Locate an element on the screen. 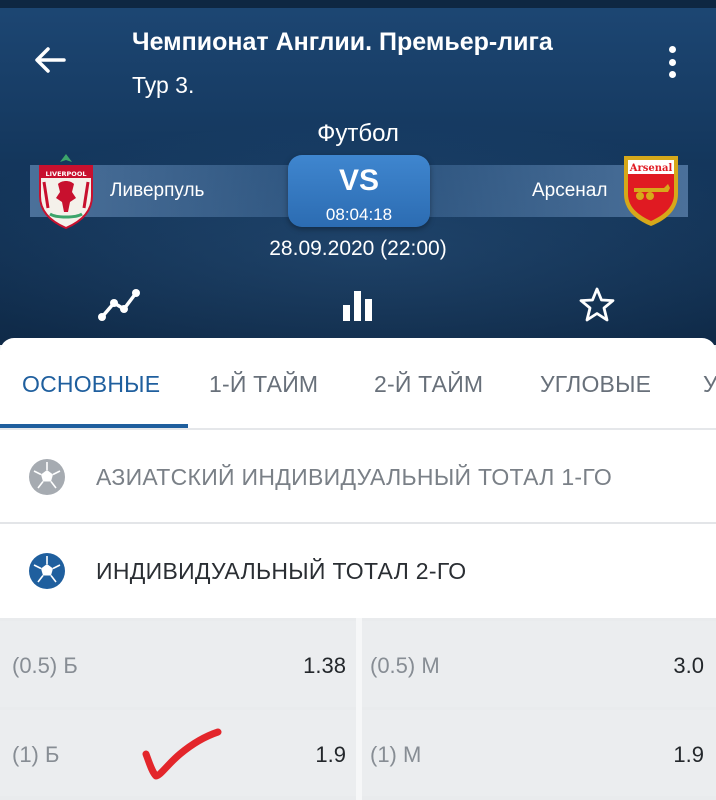  championship-title: Чемпионат Англии. Премьер-лига is located at coordinates (342, 42).